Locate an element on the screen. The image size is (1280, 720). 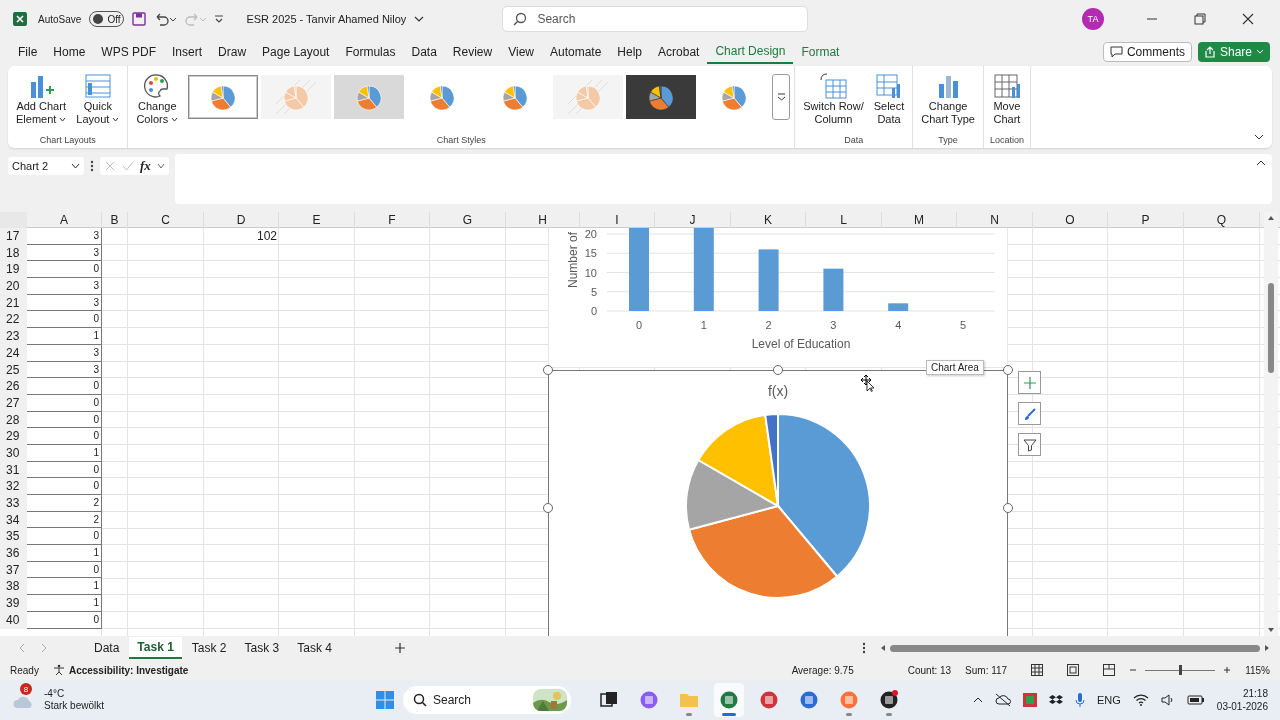
ribbon-tab: Chart Design is located at coordinates (750, 52).